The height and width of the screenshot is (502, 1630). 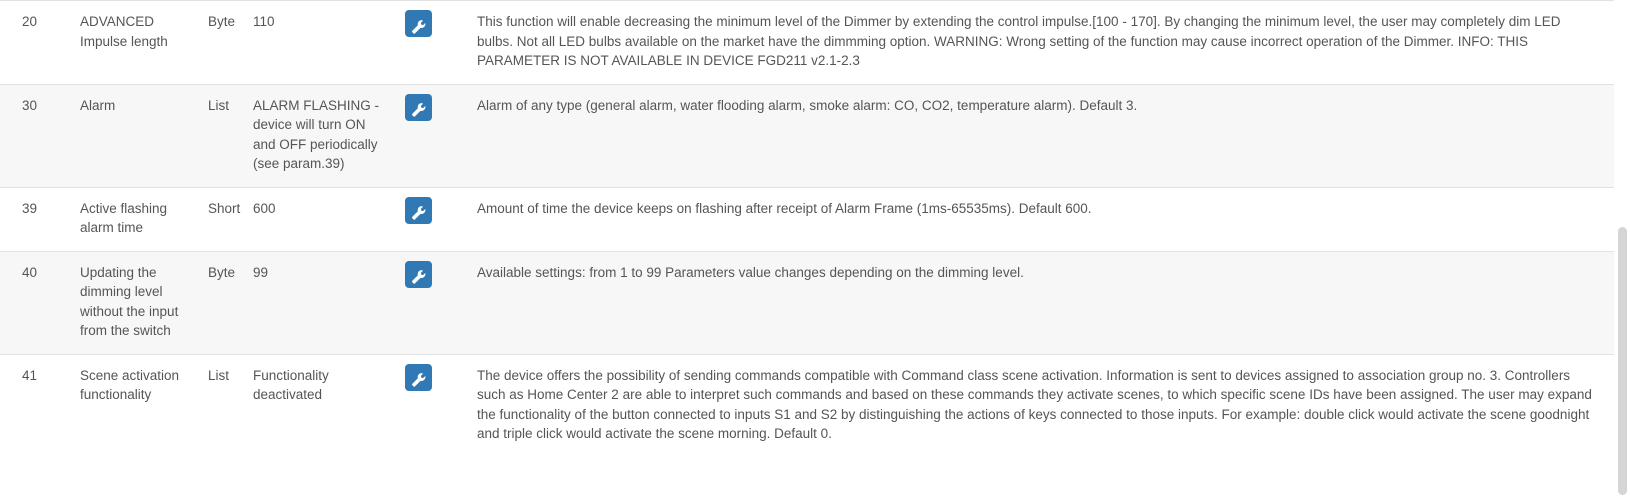 I want to click on parameter-id: 20, so click(x=36, y=42).